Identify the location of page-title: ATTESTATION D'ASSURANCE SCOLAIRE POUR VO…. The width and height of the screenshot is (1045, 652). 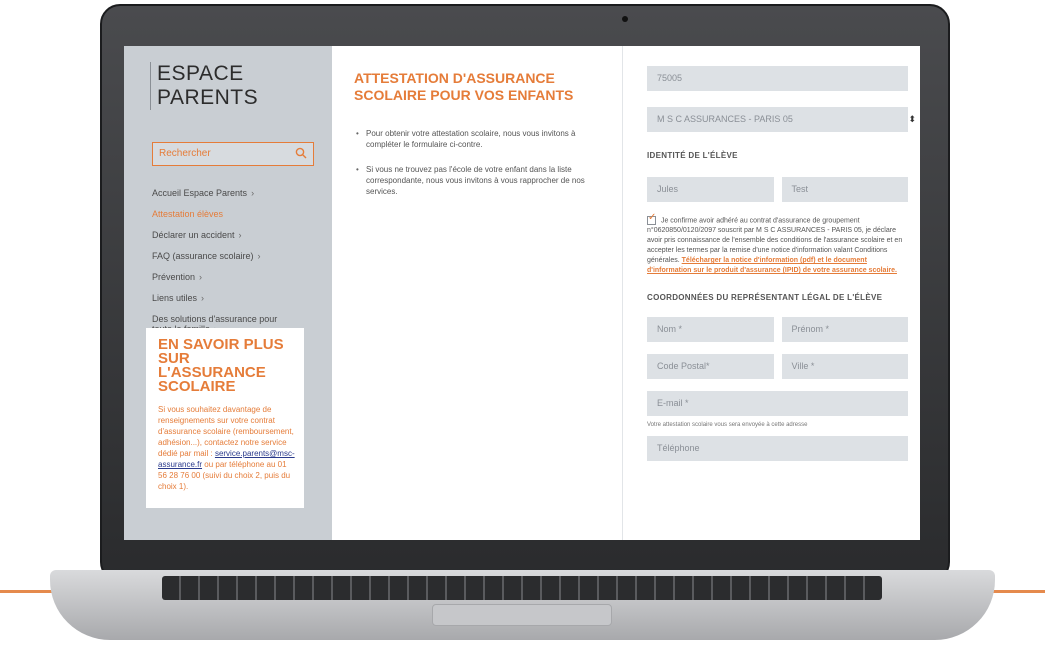
(464, 86).